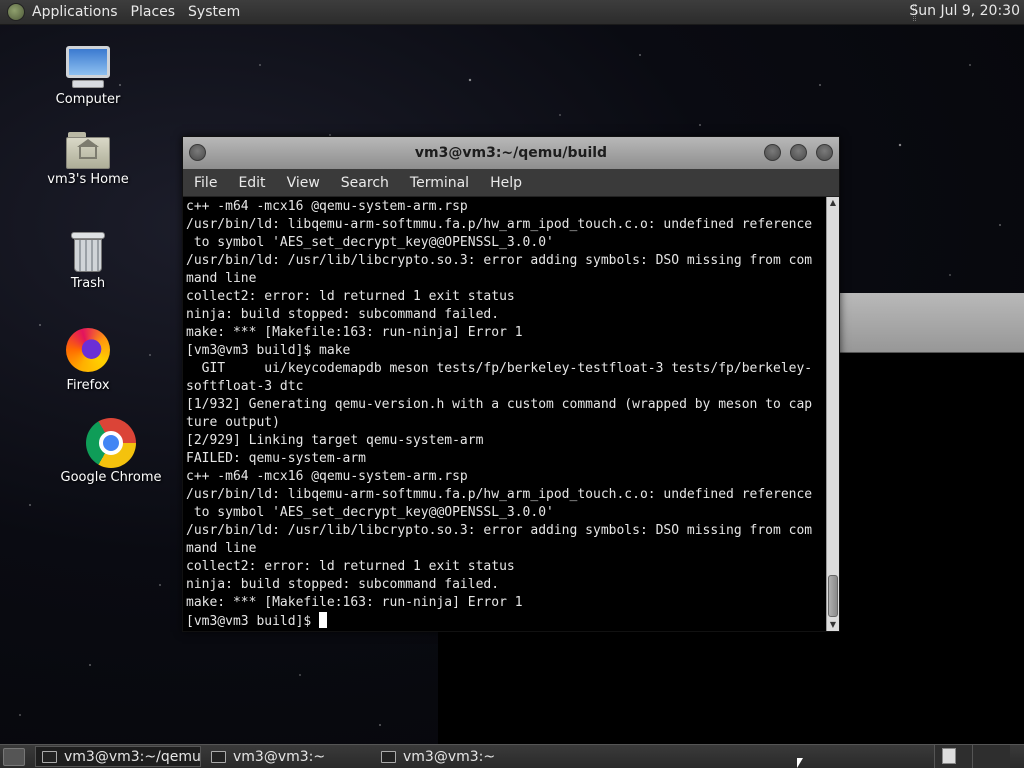  I want to click on terminal-line: [vm3@vm3 build]$ make, so click(268, 350).